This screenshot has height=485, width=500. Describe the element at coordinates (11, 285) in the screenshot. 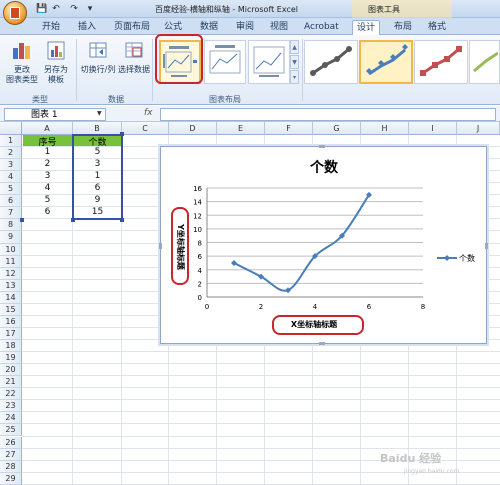

I see `row-header: 13` at that location.